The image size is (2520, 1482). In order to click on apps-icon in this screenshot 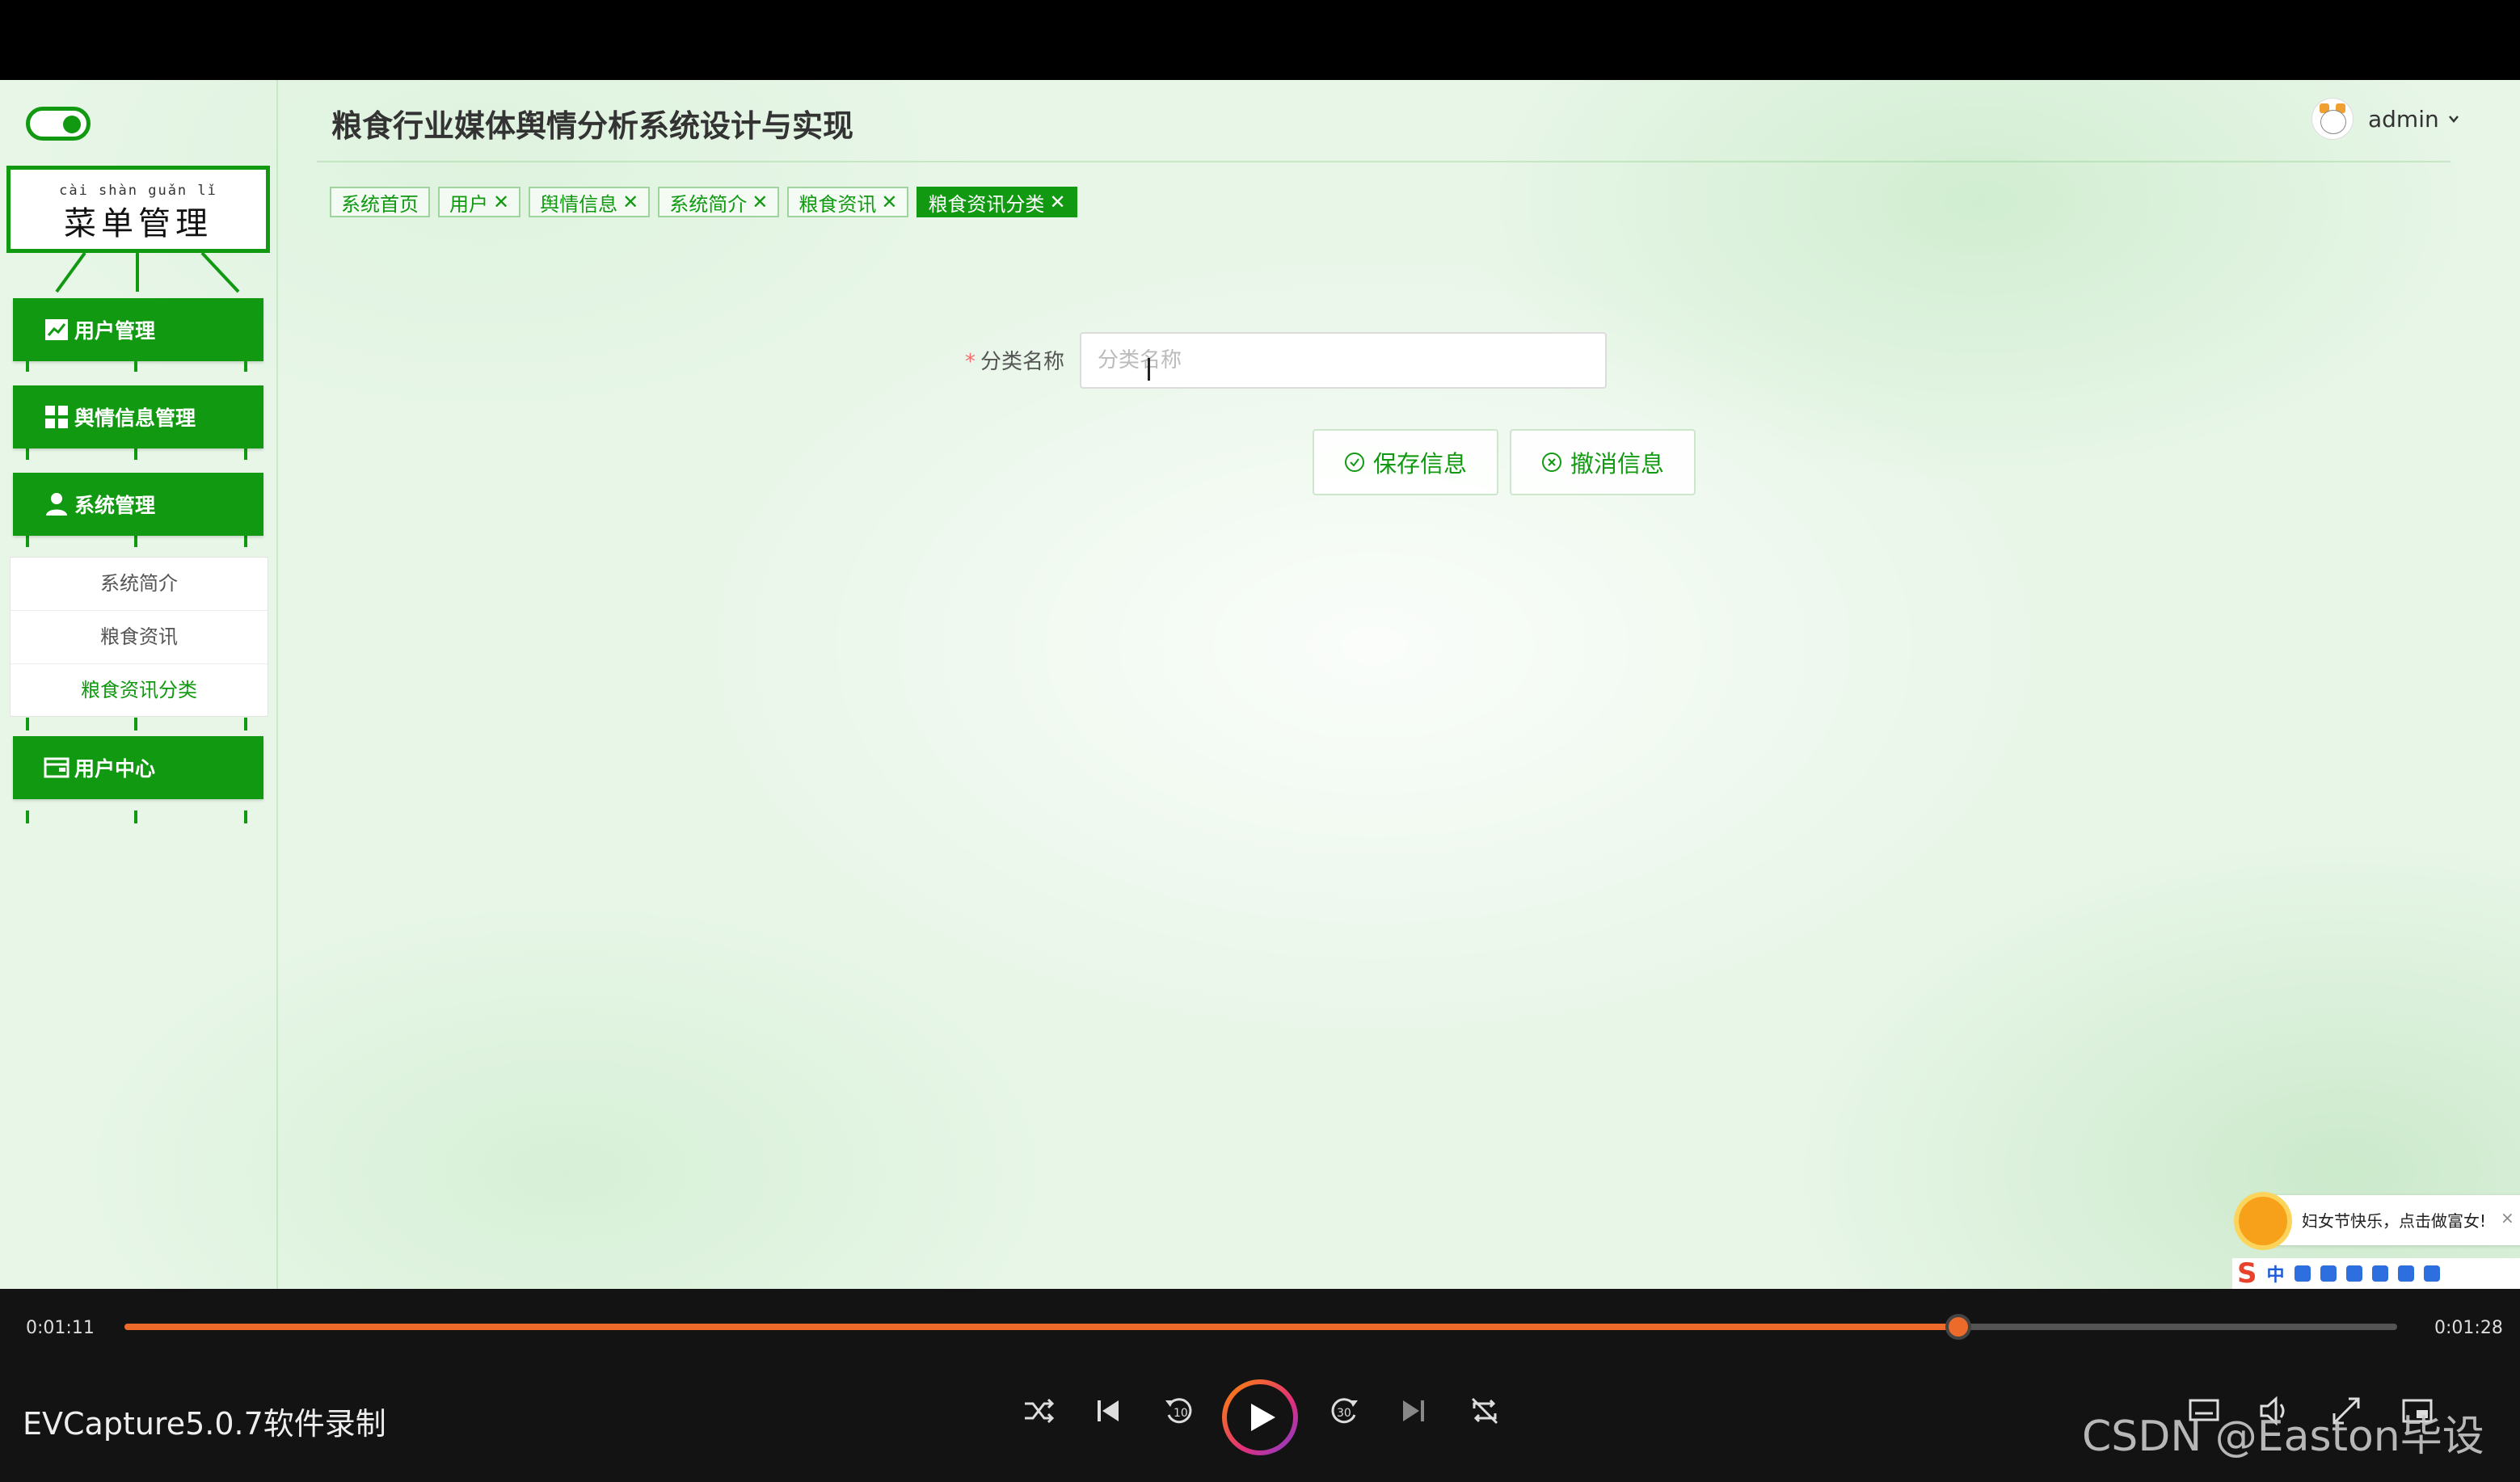, I will do `click(2431, 1274)`.